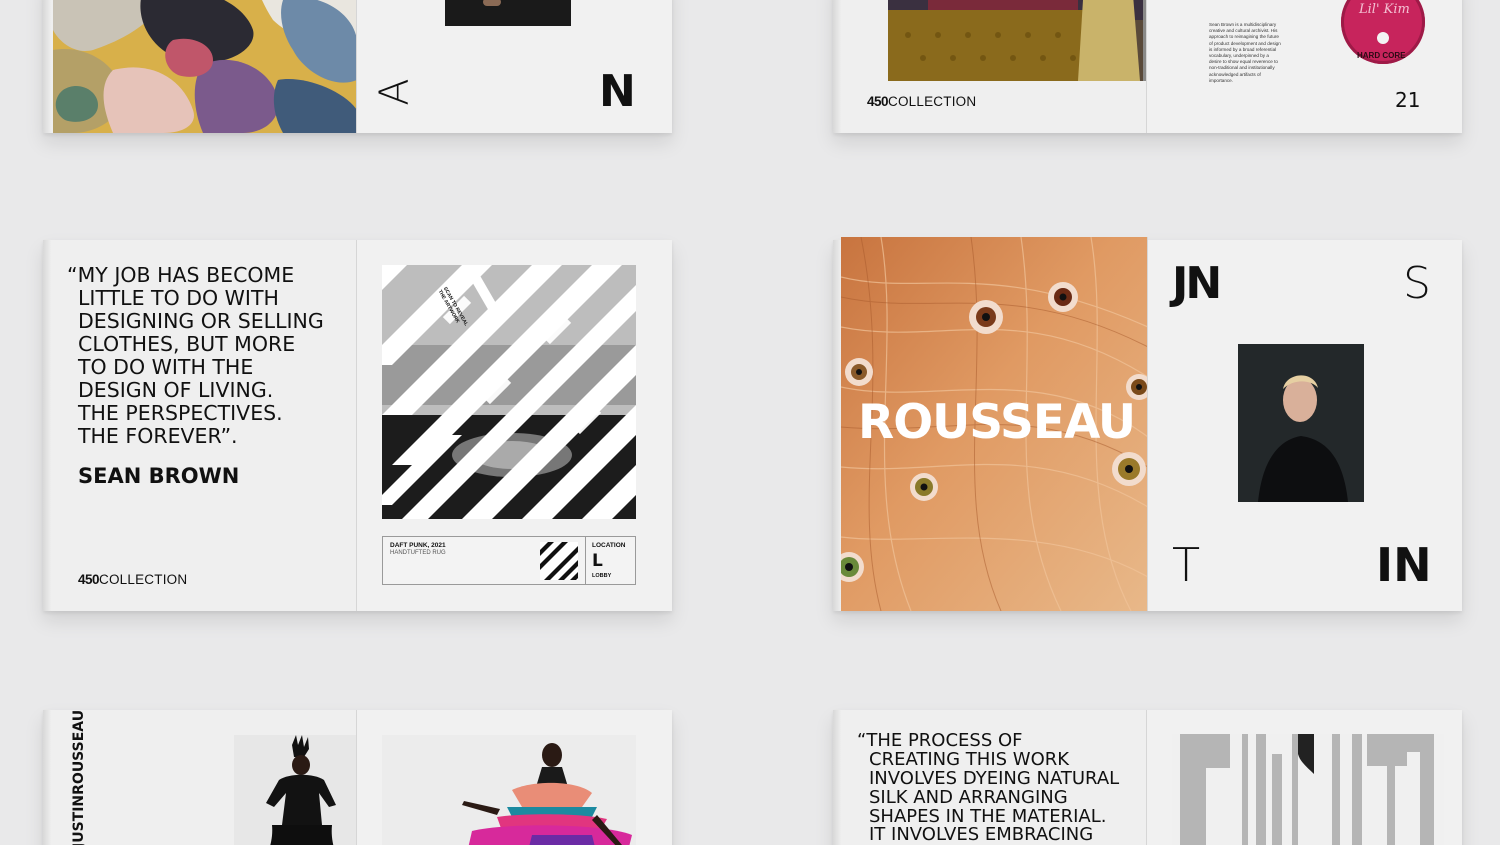 This screenshot has height=845, width=1500. What do you see at coordinates (968, 797) in the screenshot?
I see `quote-line: SILK AND ARRANGING` at bounding box center [968, 797].